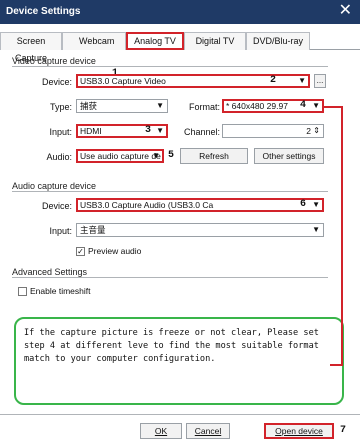  I want to click on video-group-title: Video capture device, so click(54, 61).